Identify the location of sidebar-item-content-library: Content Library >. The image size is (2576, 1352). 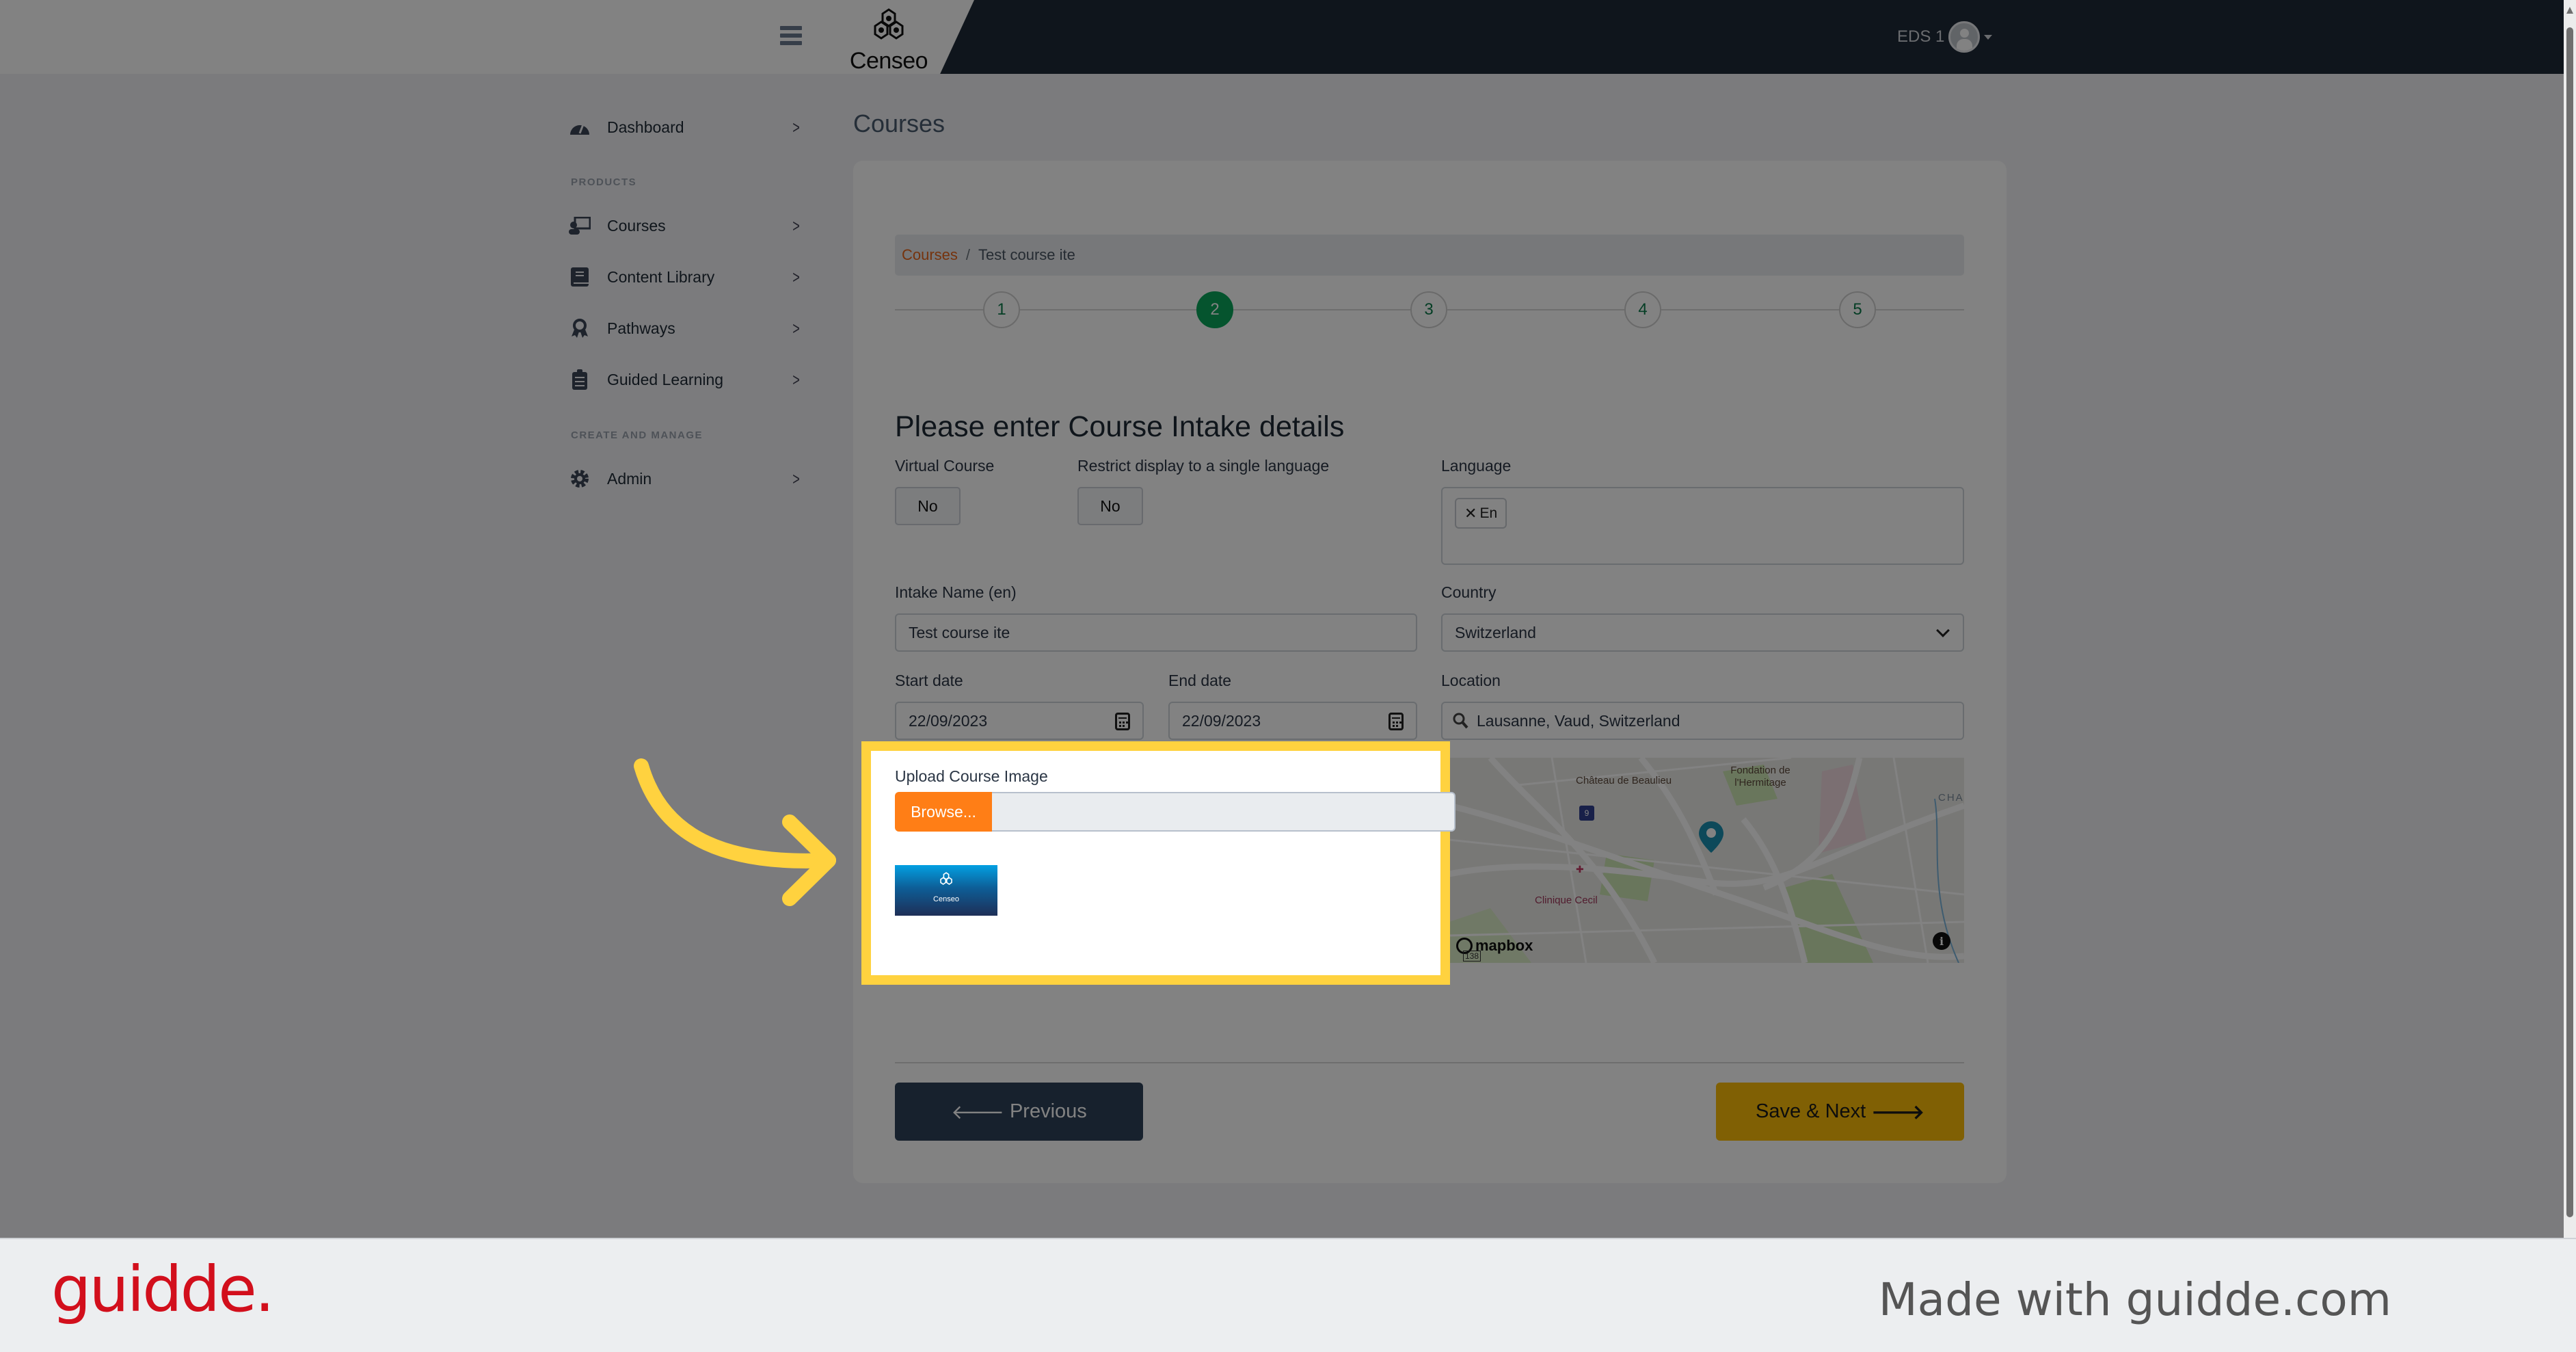
(690, 276).